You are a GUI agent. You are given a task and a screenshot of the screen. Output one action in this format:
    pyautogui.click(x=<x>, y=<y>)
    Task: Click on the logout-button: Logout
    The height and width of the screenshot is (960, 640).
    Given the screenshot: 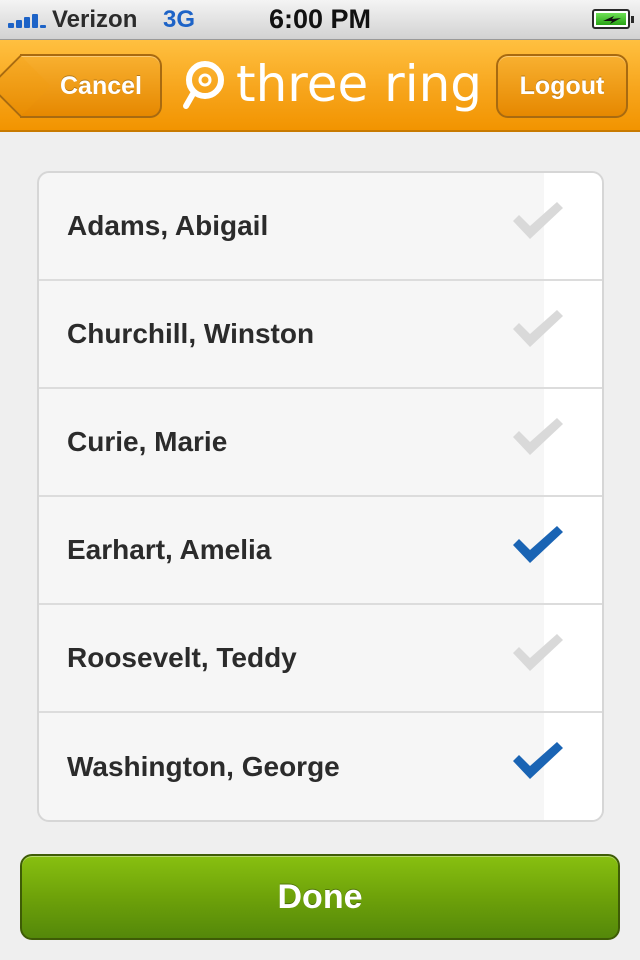 What is the action you would take?
    pyautogui.click(x=562, y=86)
    